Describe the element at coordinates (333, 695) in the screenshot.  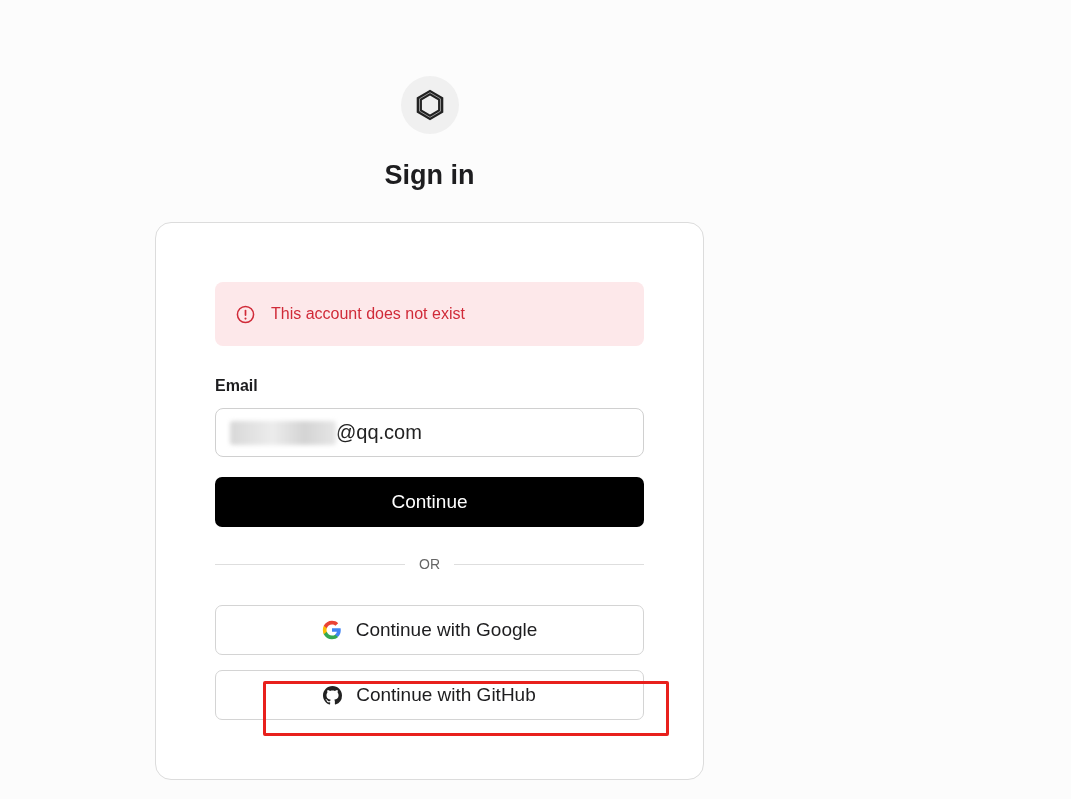
I see `github-icon` at that location.